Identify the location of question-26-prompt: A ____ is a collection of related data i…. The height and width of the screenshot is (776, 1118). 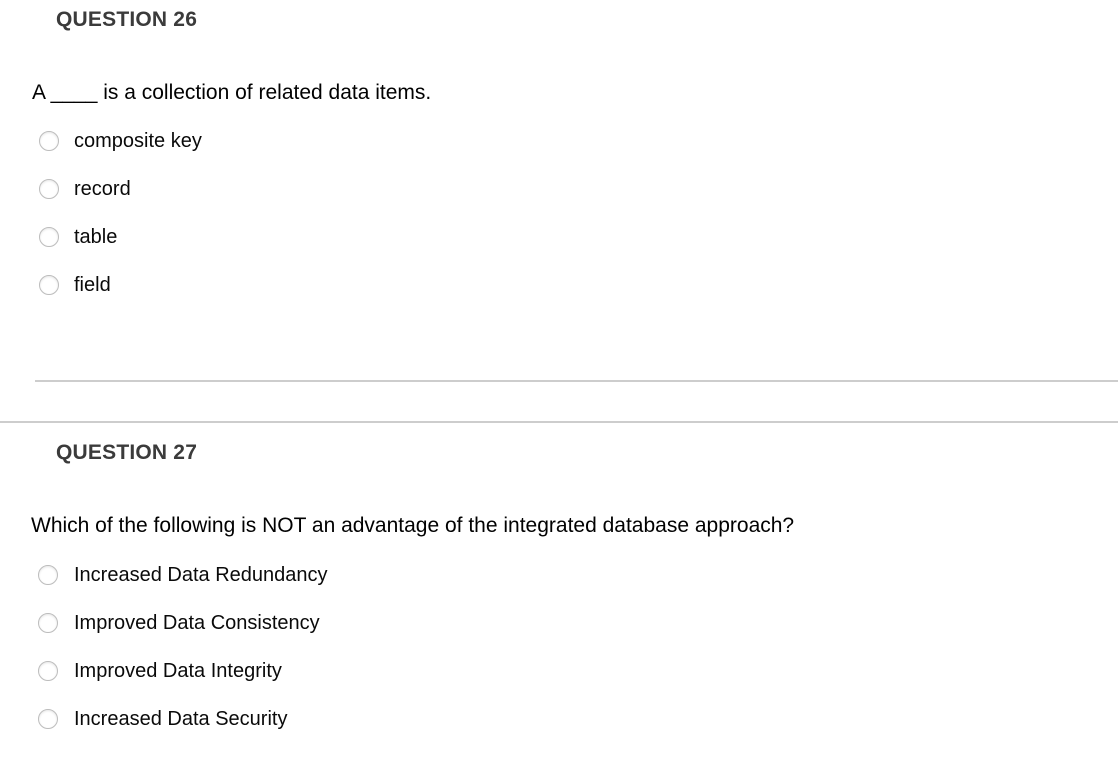
(232, 92).